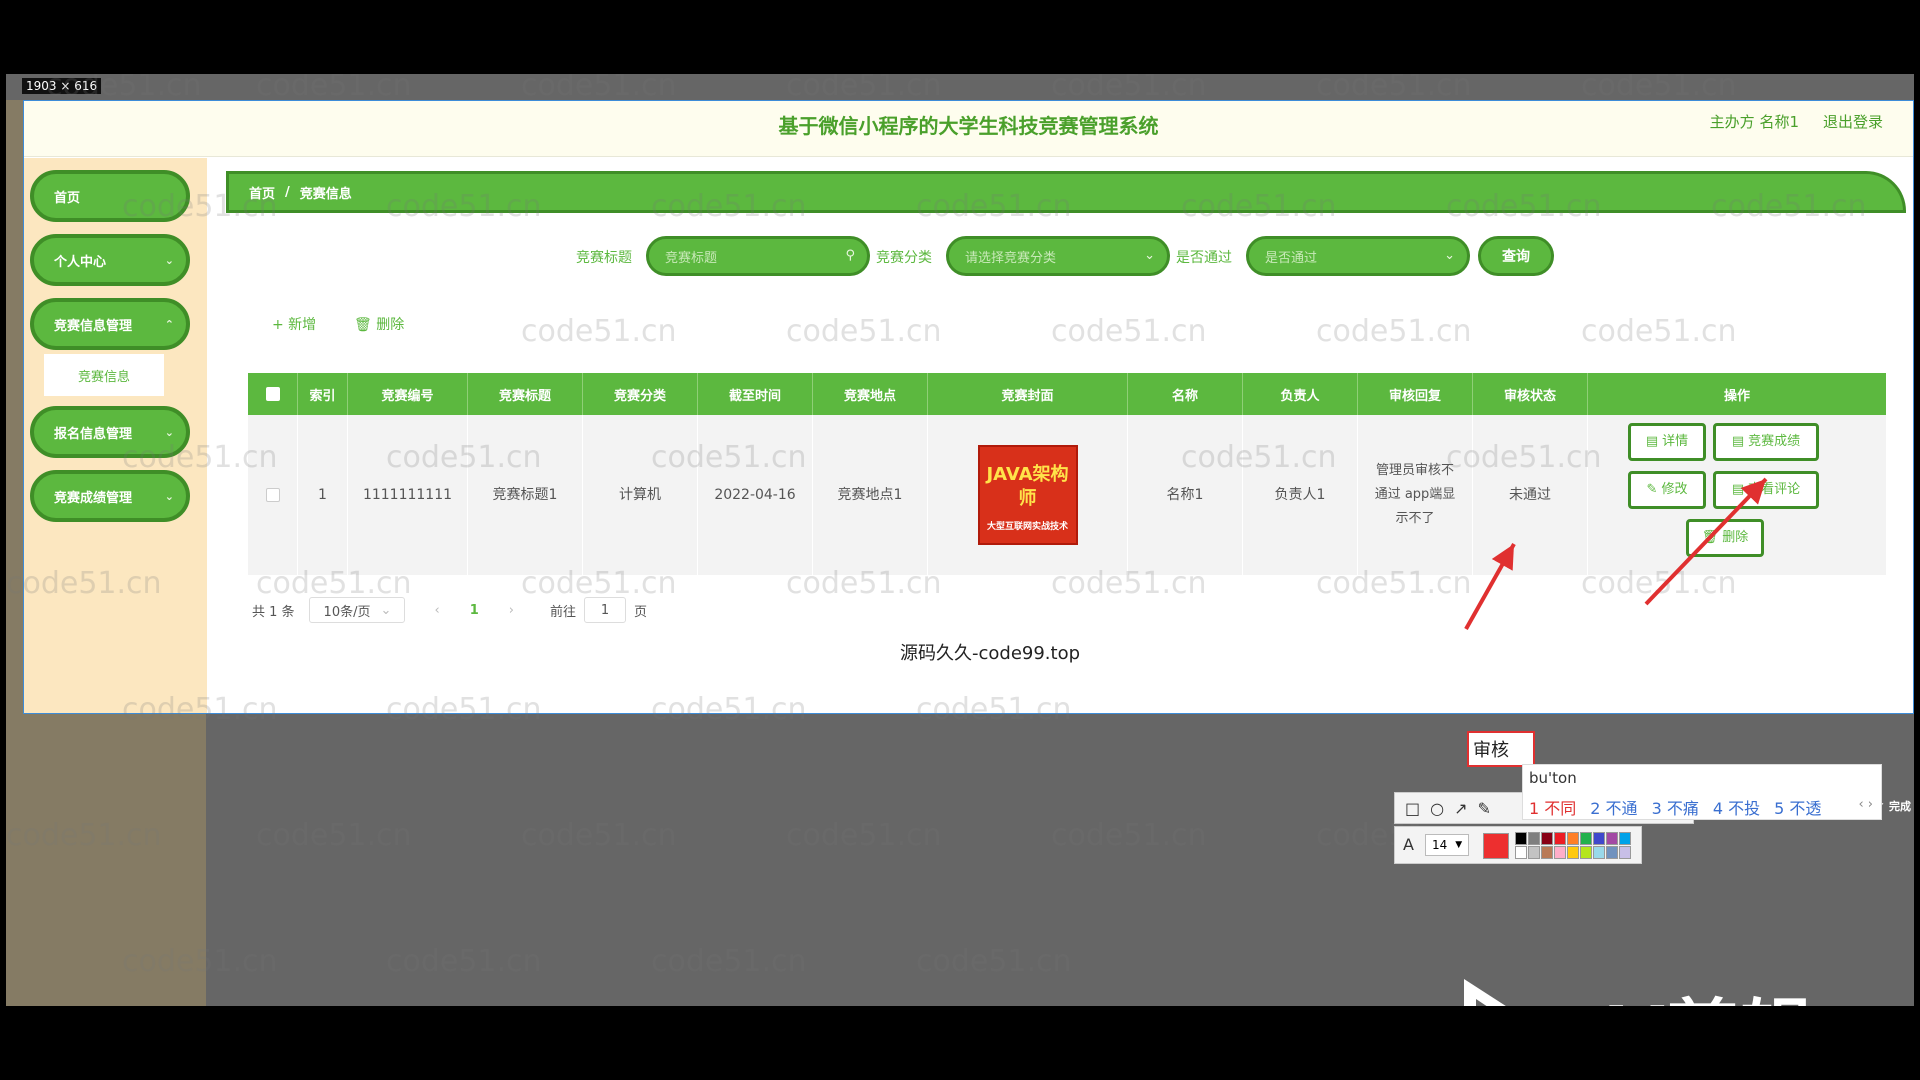 The height and width of the screenshot is (1080, 1920). What do you see at coordinates (272, 495) in the screenshot?
I see `row-checkbox` at bounding box center [272, 495].